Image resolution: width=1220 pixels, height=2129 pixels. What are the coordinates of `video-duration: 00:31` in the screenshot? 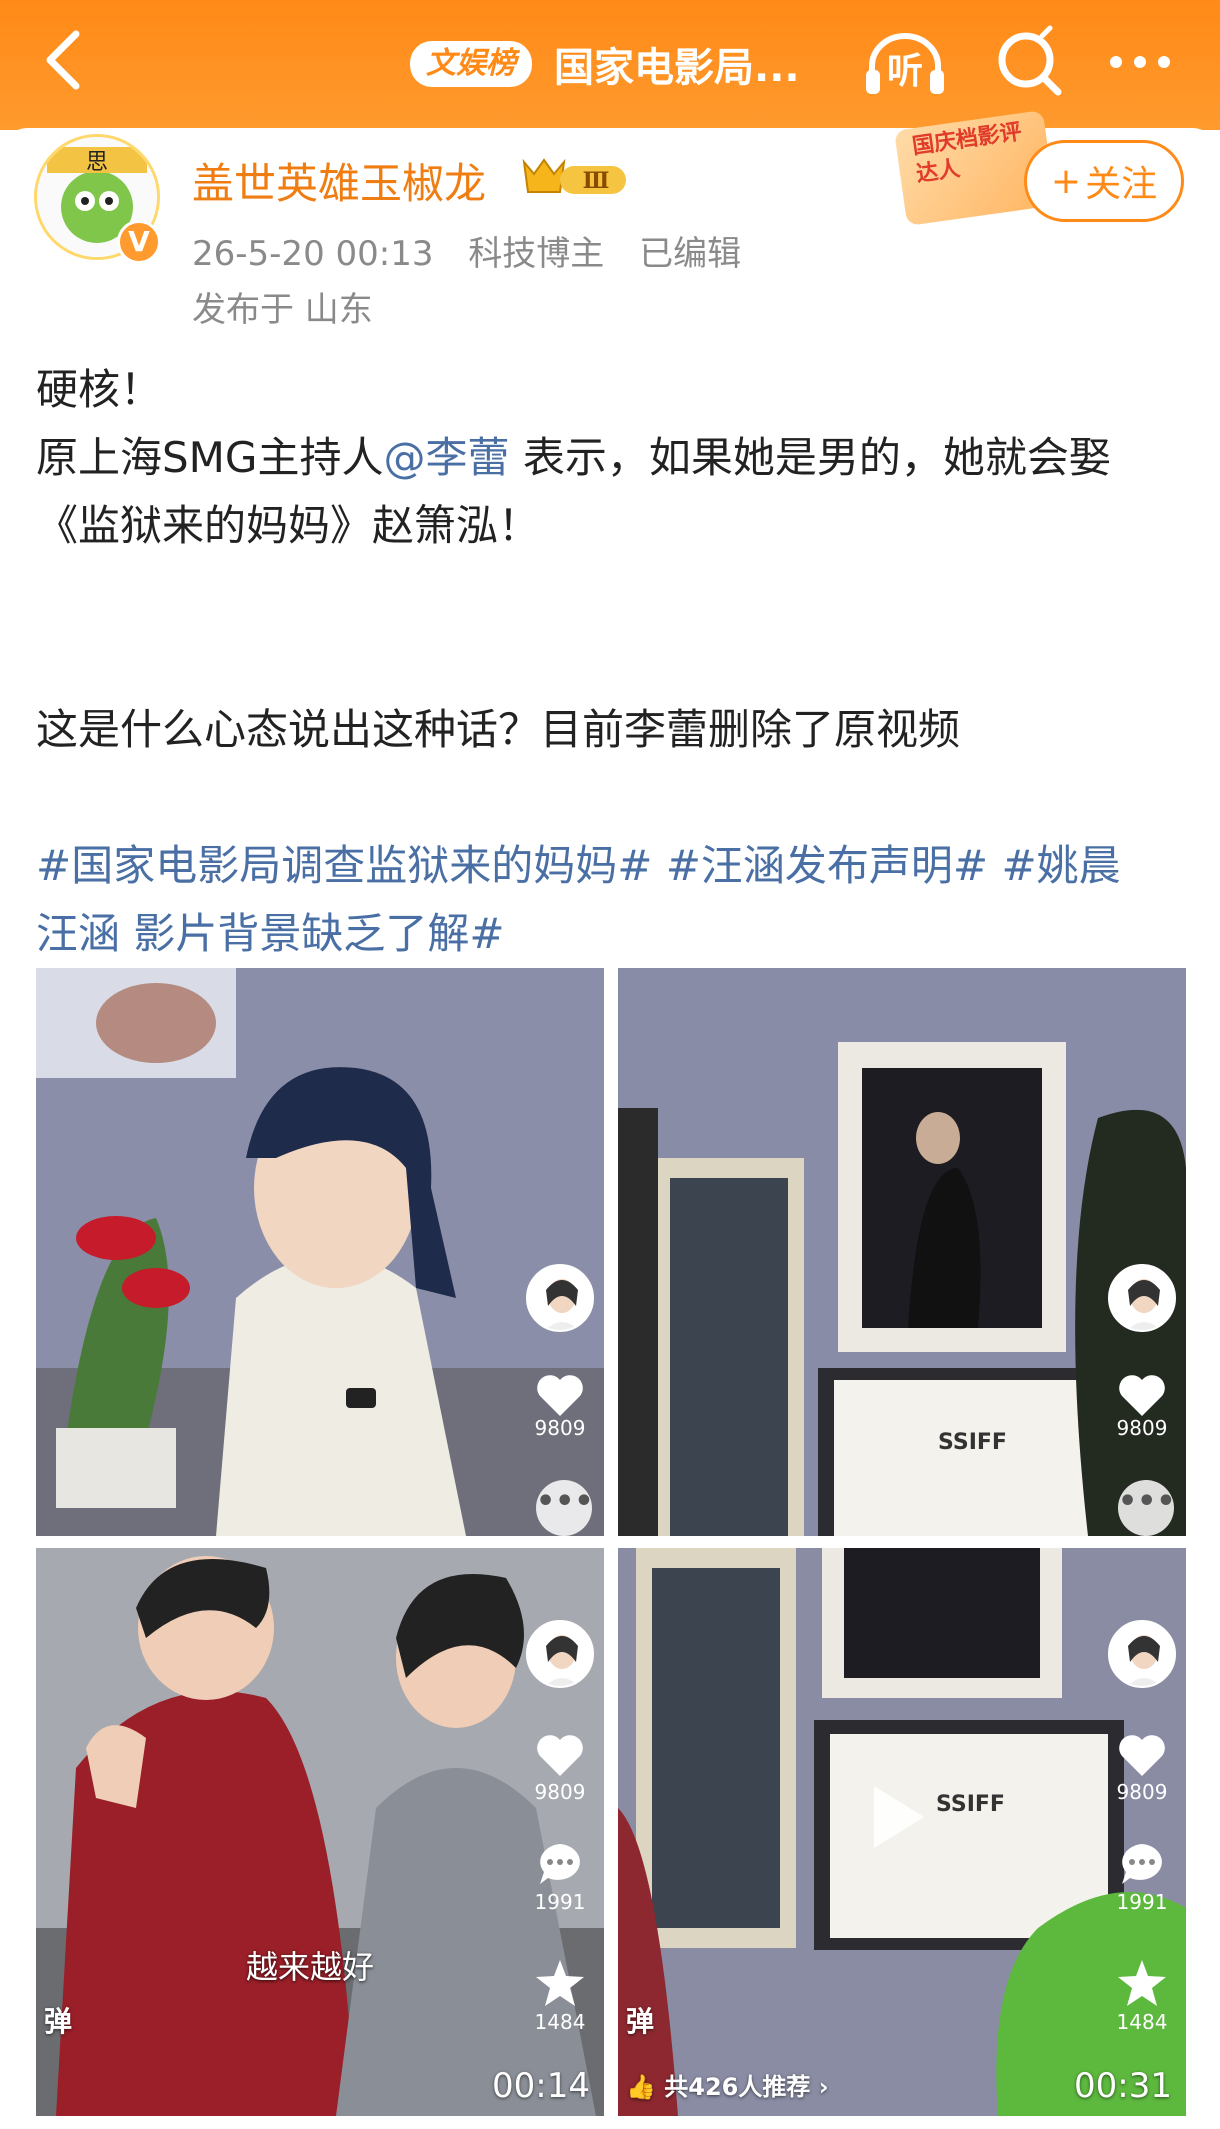 It's located at (1123, 2086).